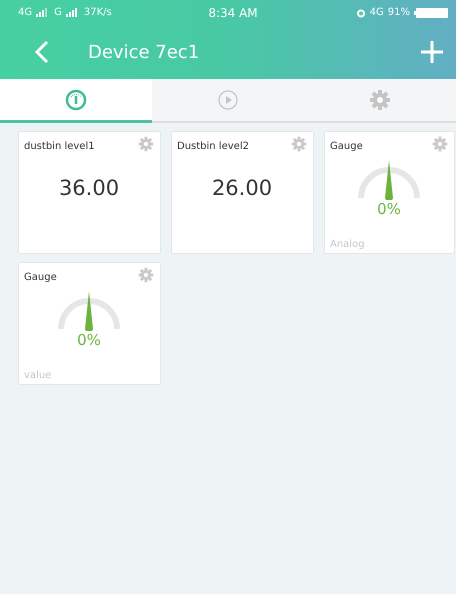  Describe the element at coordinates (98, 12) in the screenshot. I see `data-speed: 37K/s` at that location.